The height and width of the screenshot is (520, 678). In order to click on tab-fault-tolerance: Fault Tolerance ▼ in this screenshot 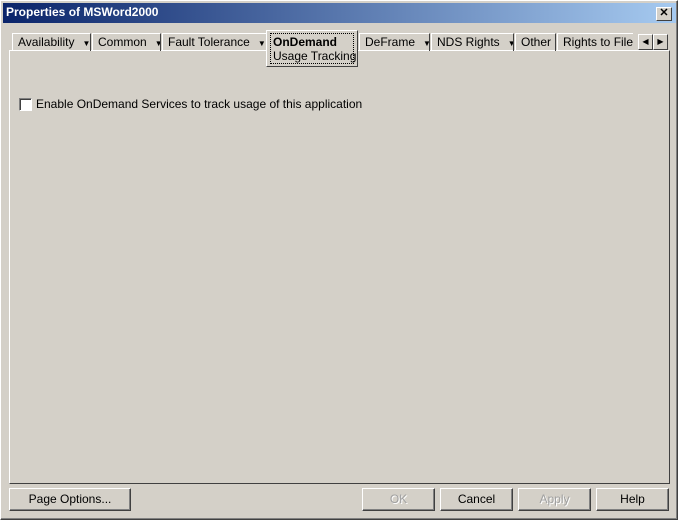, I will do `click(214, 42)`.